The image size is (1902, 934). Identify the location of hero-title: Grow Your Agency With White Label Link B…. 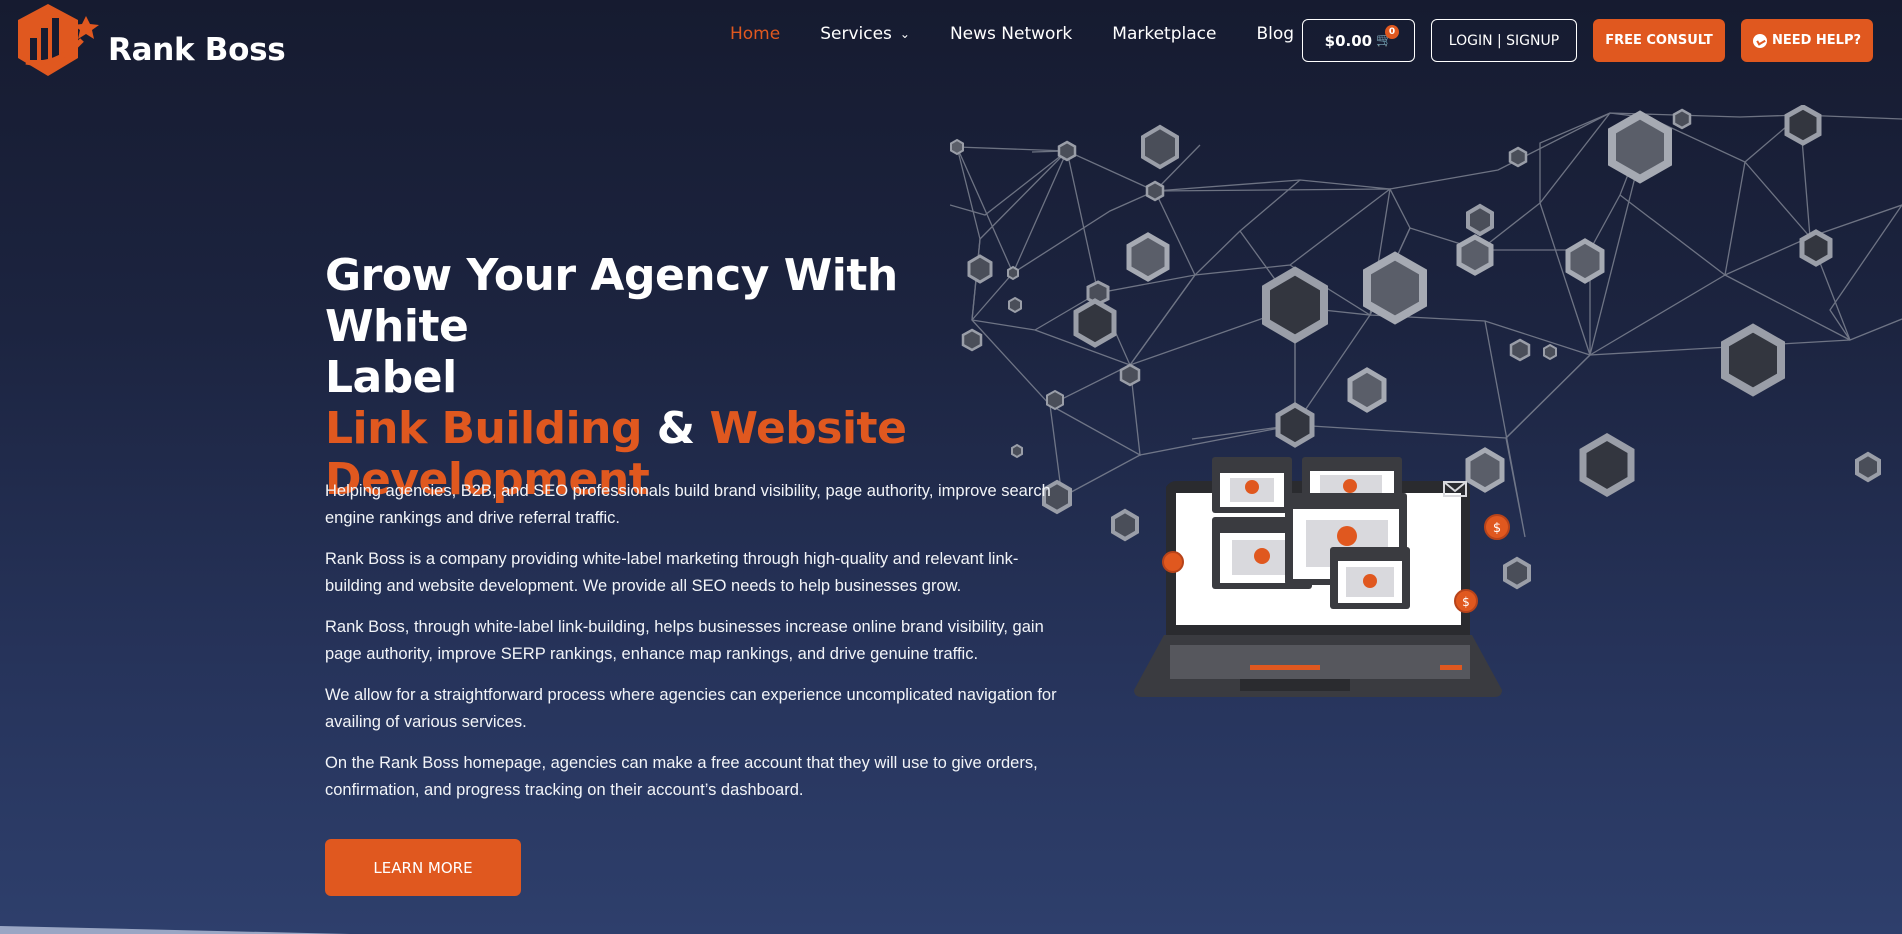
(665, 377).